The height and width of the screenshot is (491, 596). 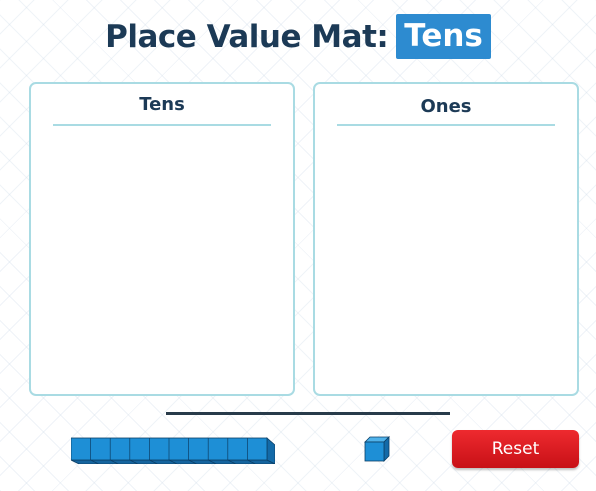 I want to click on page-title: Place Value Mat: Tens, so click(x=298, y=36).